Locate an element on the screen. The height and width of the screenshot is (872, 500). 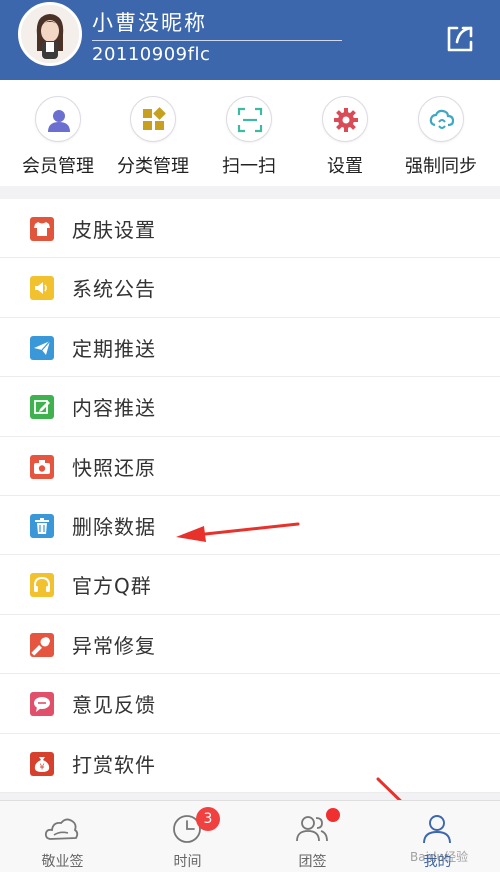
scan-button: 扫一扫 is located at coordinates (249, 138).